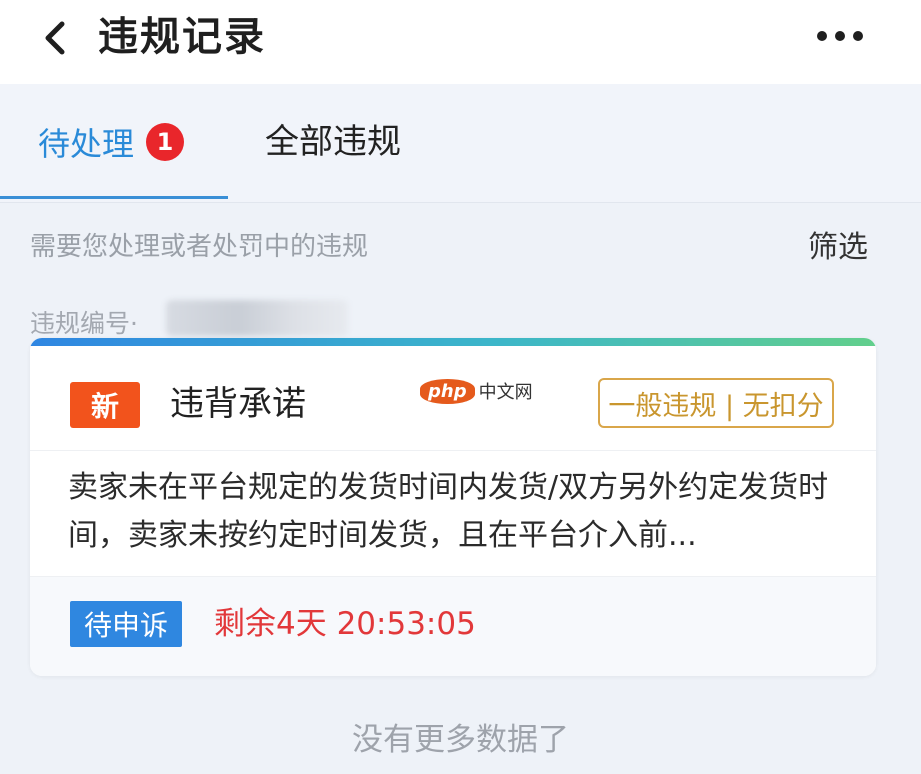 This screenshot has width=921, height=774. What do you see at coordinates (114, 197) in the screenshot?
I see `active-tab-indicator` at bounding box center [114, 197].